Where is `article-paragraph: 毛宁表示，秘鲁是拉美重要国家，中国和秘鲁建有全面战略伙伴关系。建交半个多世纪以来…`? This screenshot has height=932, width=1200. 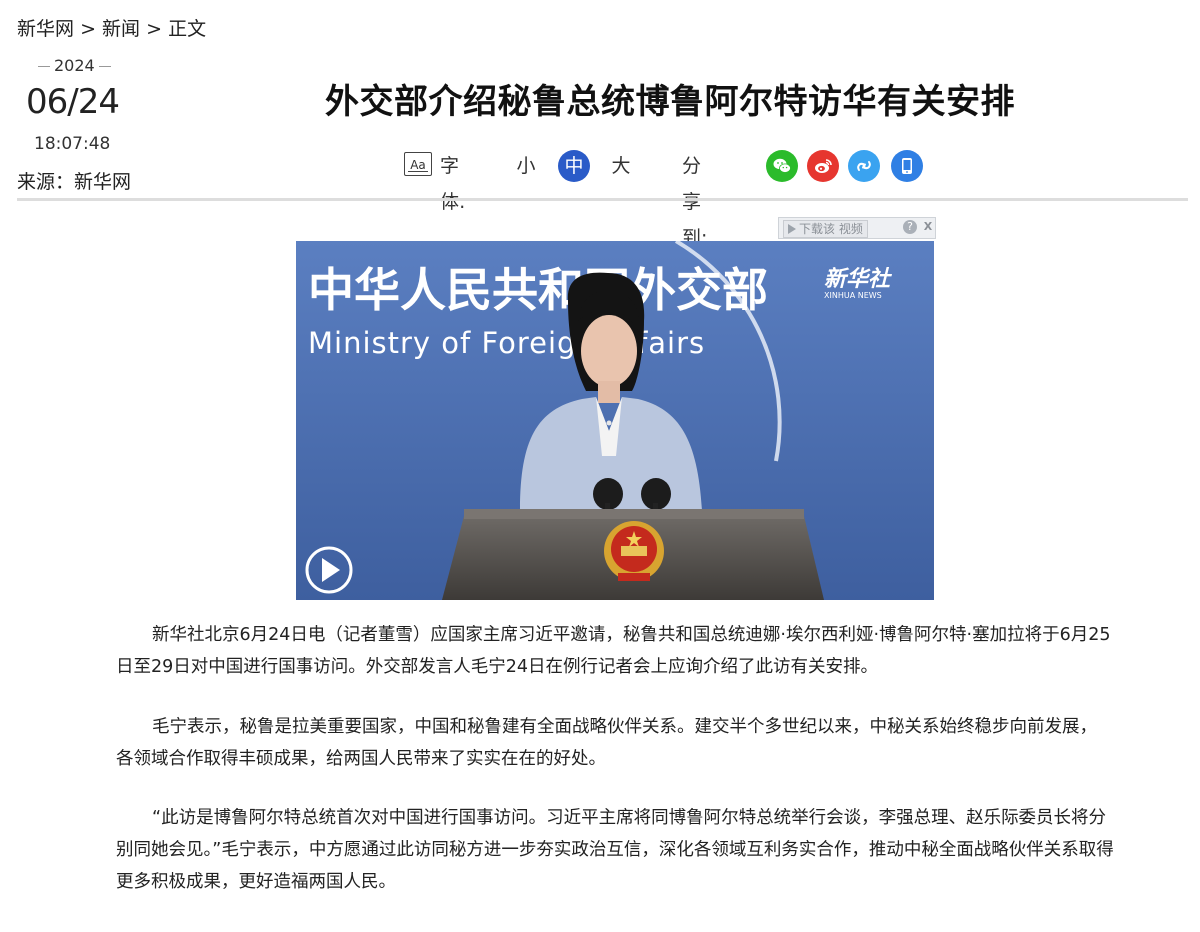 article-paragraph: 毛宁表示，秘鲁是拉美重要国家，中国和秘鲁建有全面战略伙伴关系。建交半个多世纪以来… is located at coordinates (606, 743).